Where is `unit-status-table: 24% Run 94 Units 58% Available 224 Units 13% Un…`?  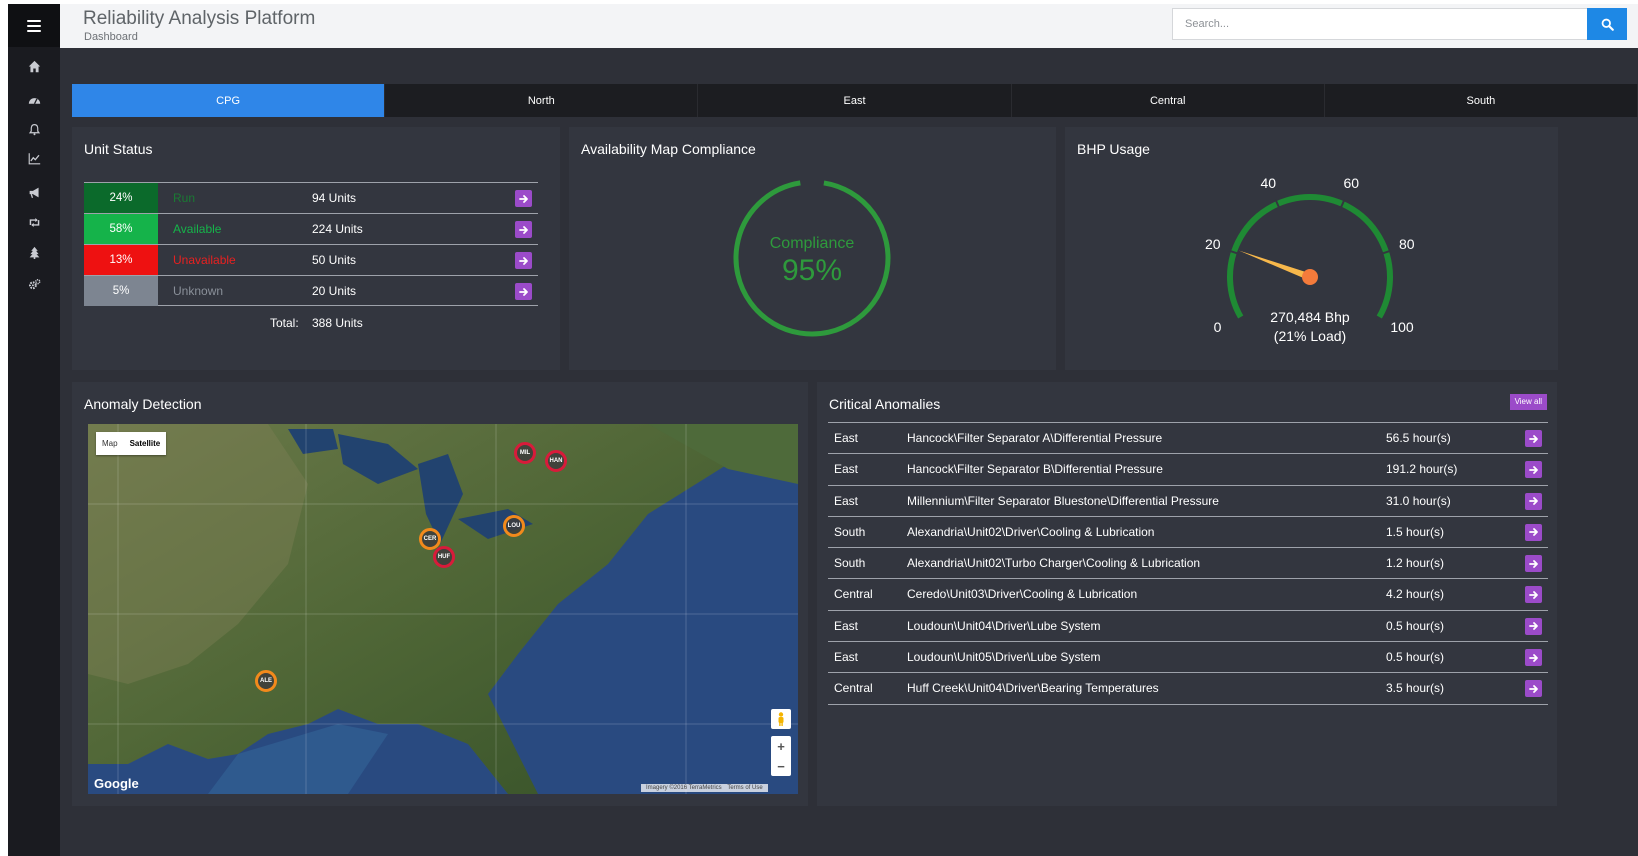
unit-status-table: 24% Run 94 Units 58% Available 224 Units 13% Un… is located at coordinates (311, 244).